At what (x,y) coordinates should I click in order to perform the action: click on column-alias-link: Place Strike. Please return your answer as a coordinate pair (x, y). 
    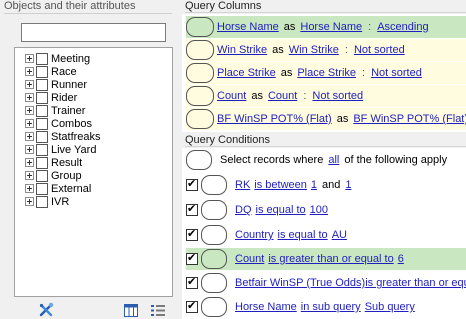
    Looking at the image, I should click on (326, 73).